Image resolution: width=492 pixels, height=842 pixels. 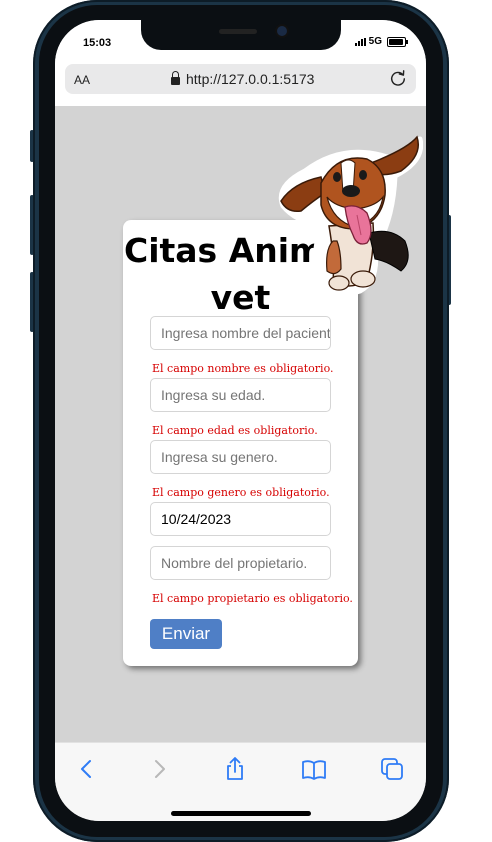 I want to click on address-bar: AA http://127.0.0.1:5173, so click(x=240, y=79).